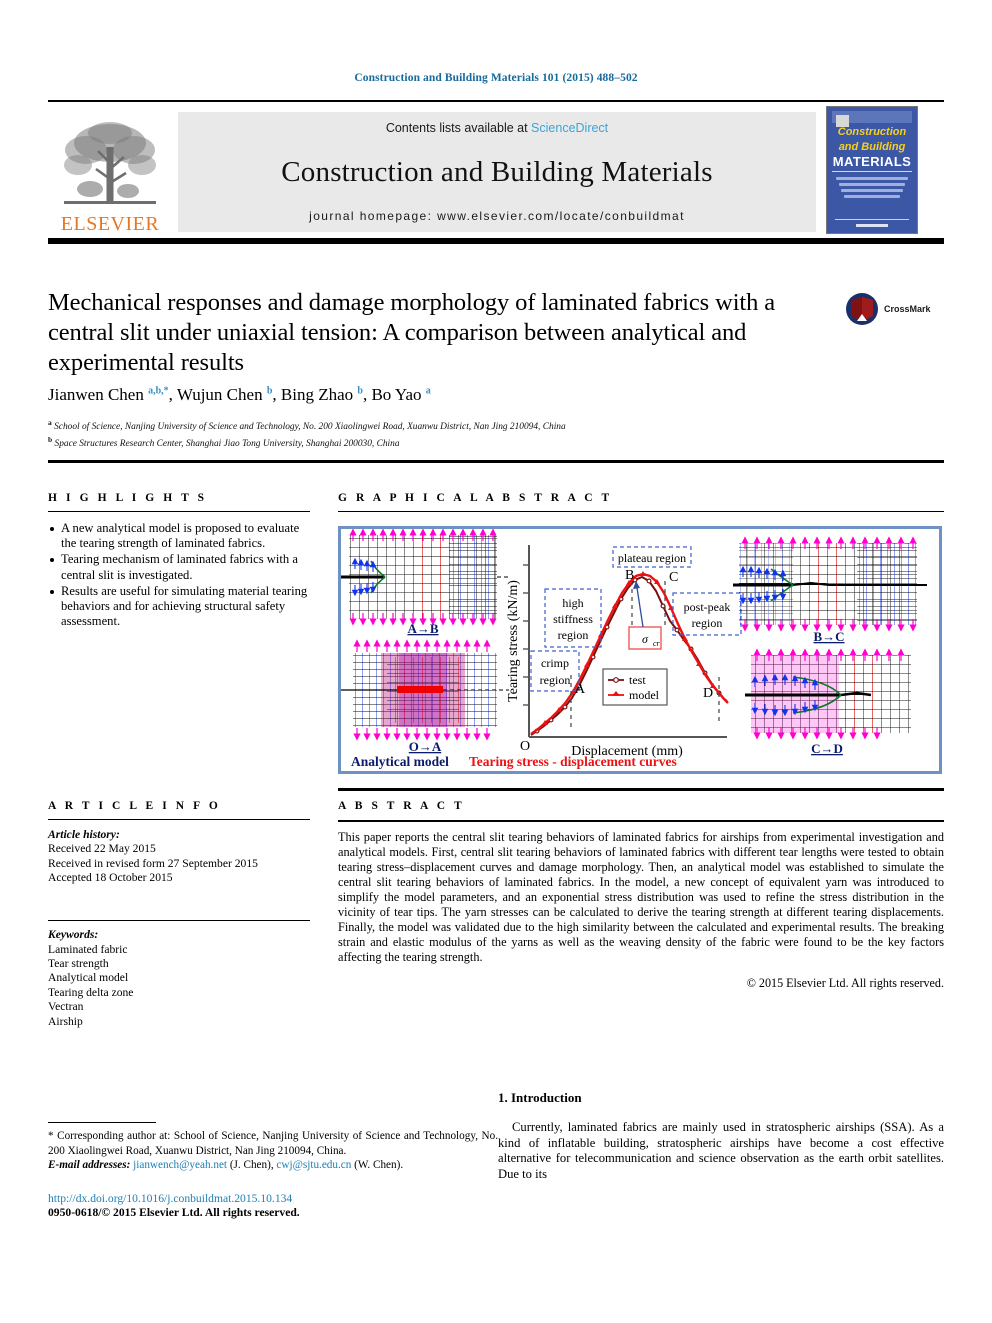  What do you see at coordinates (862, 309) in the screenshot?
I see `crossmark-icon` at bounding box center [862, 309].